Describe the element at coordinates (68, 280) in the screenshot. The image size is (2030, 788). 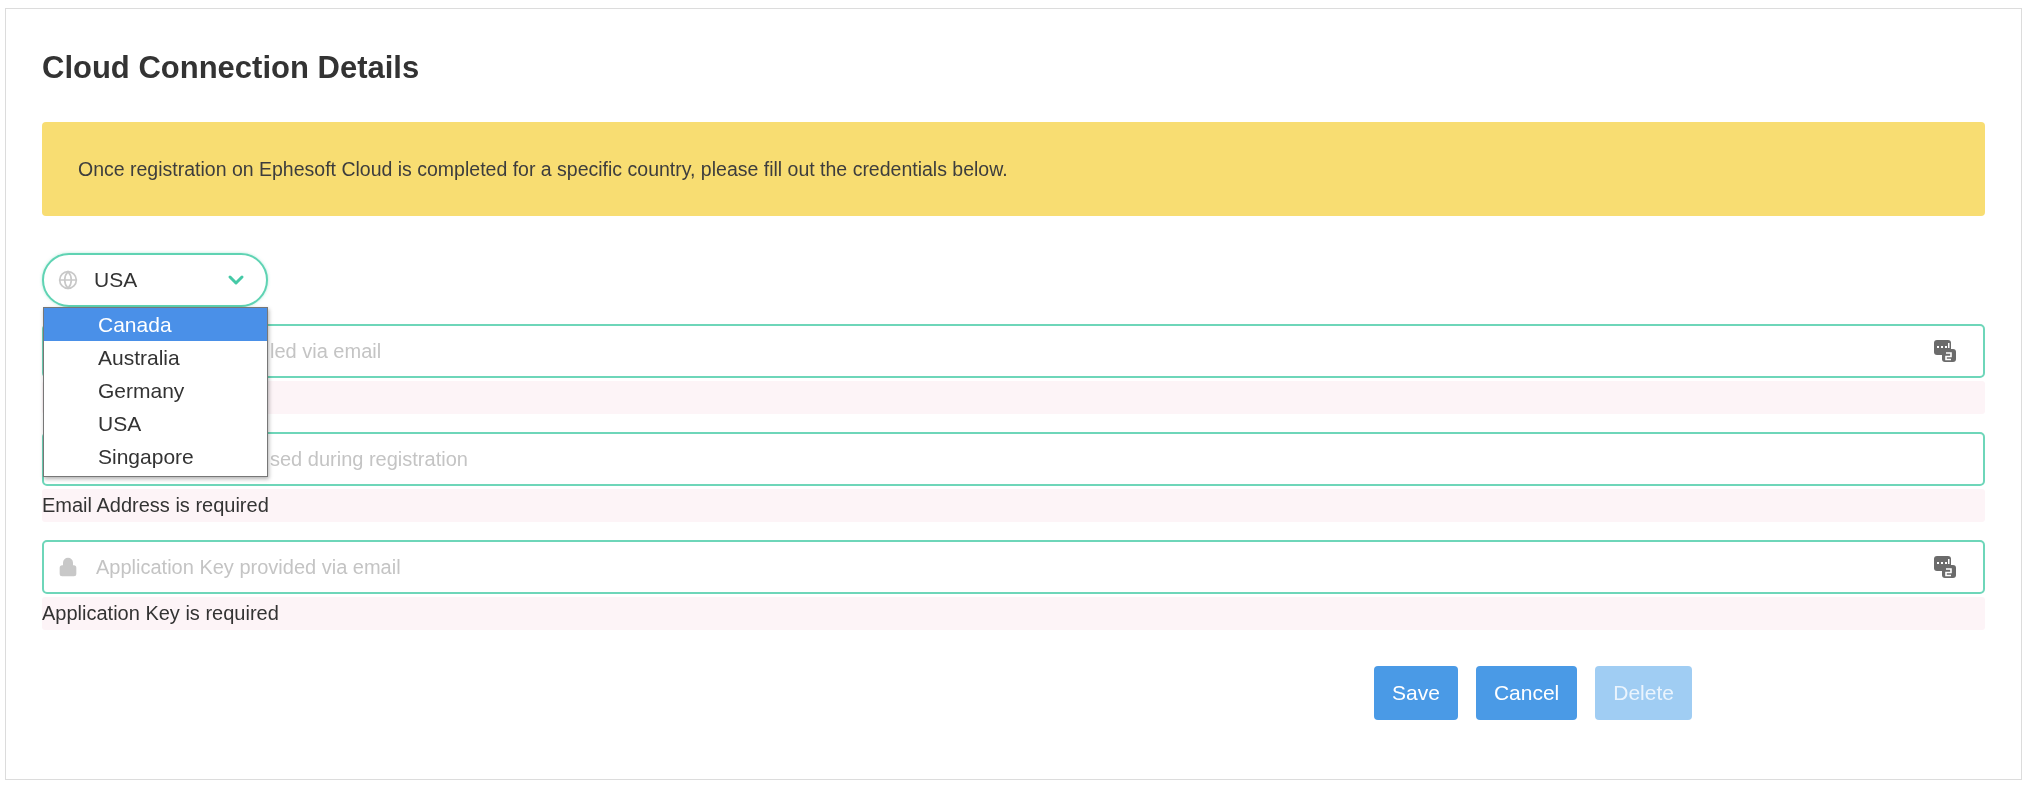
I see `globe-icon` at that location.